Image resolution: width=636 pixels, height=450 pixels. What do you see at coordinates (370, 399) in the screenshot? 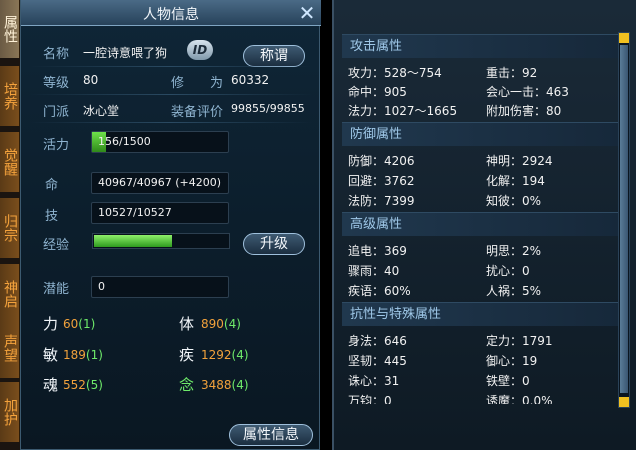
I see `stat-ten-thousand: 万钧：0` at bounding box center [370, 399].